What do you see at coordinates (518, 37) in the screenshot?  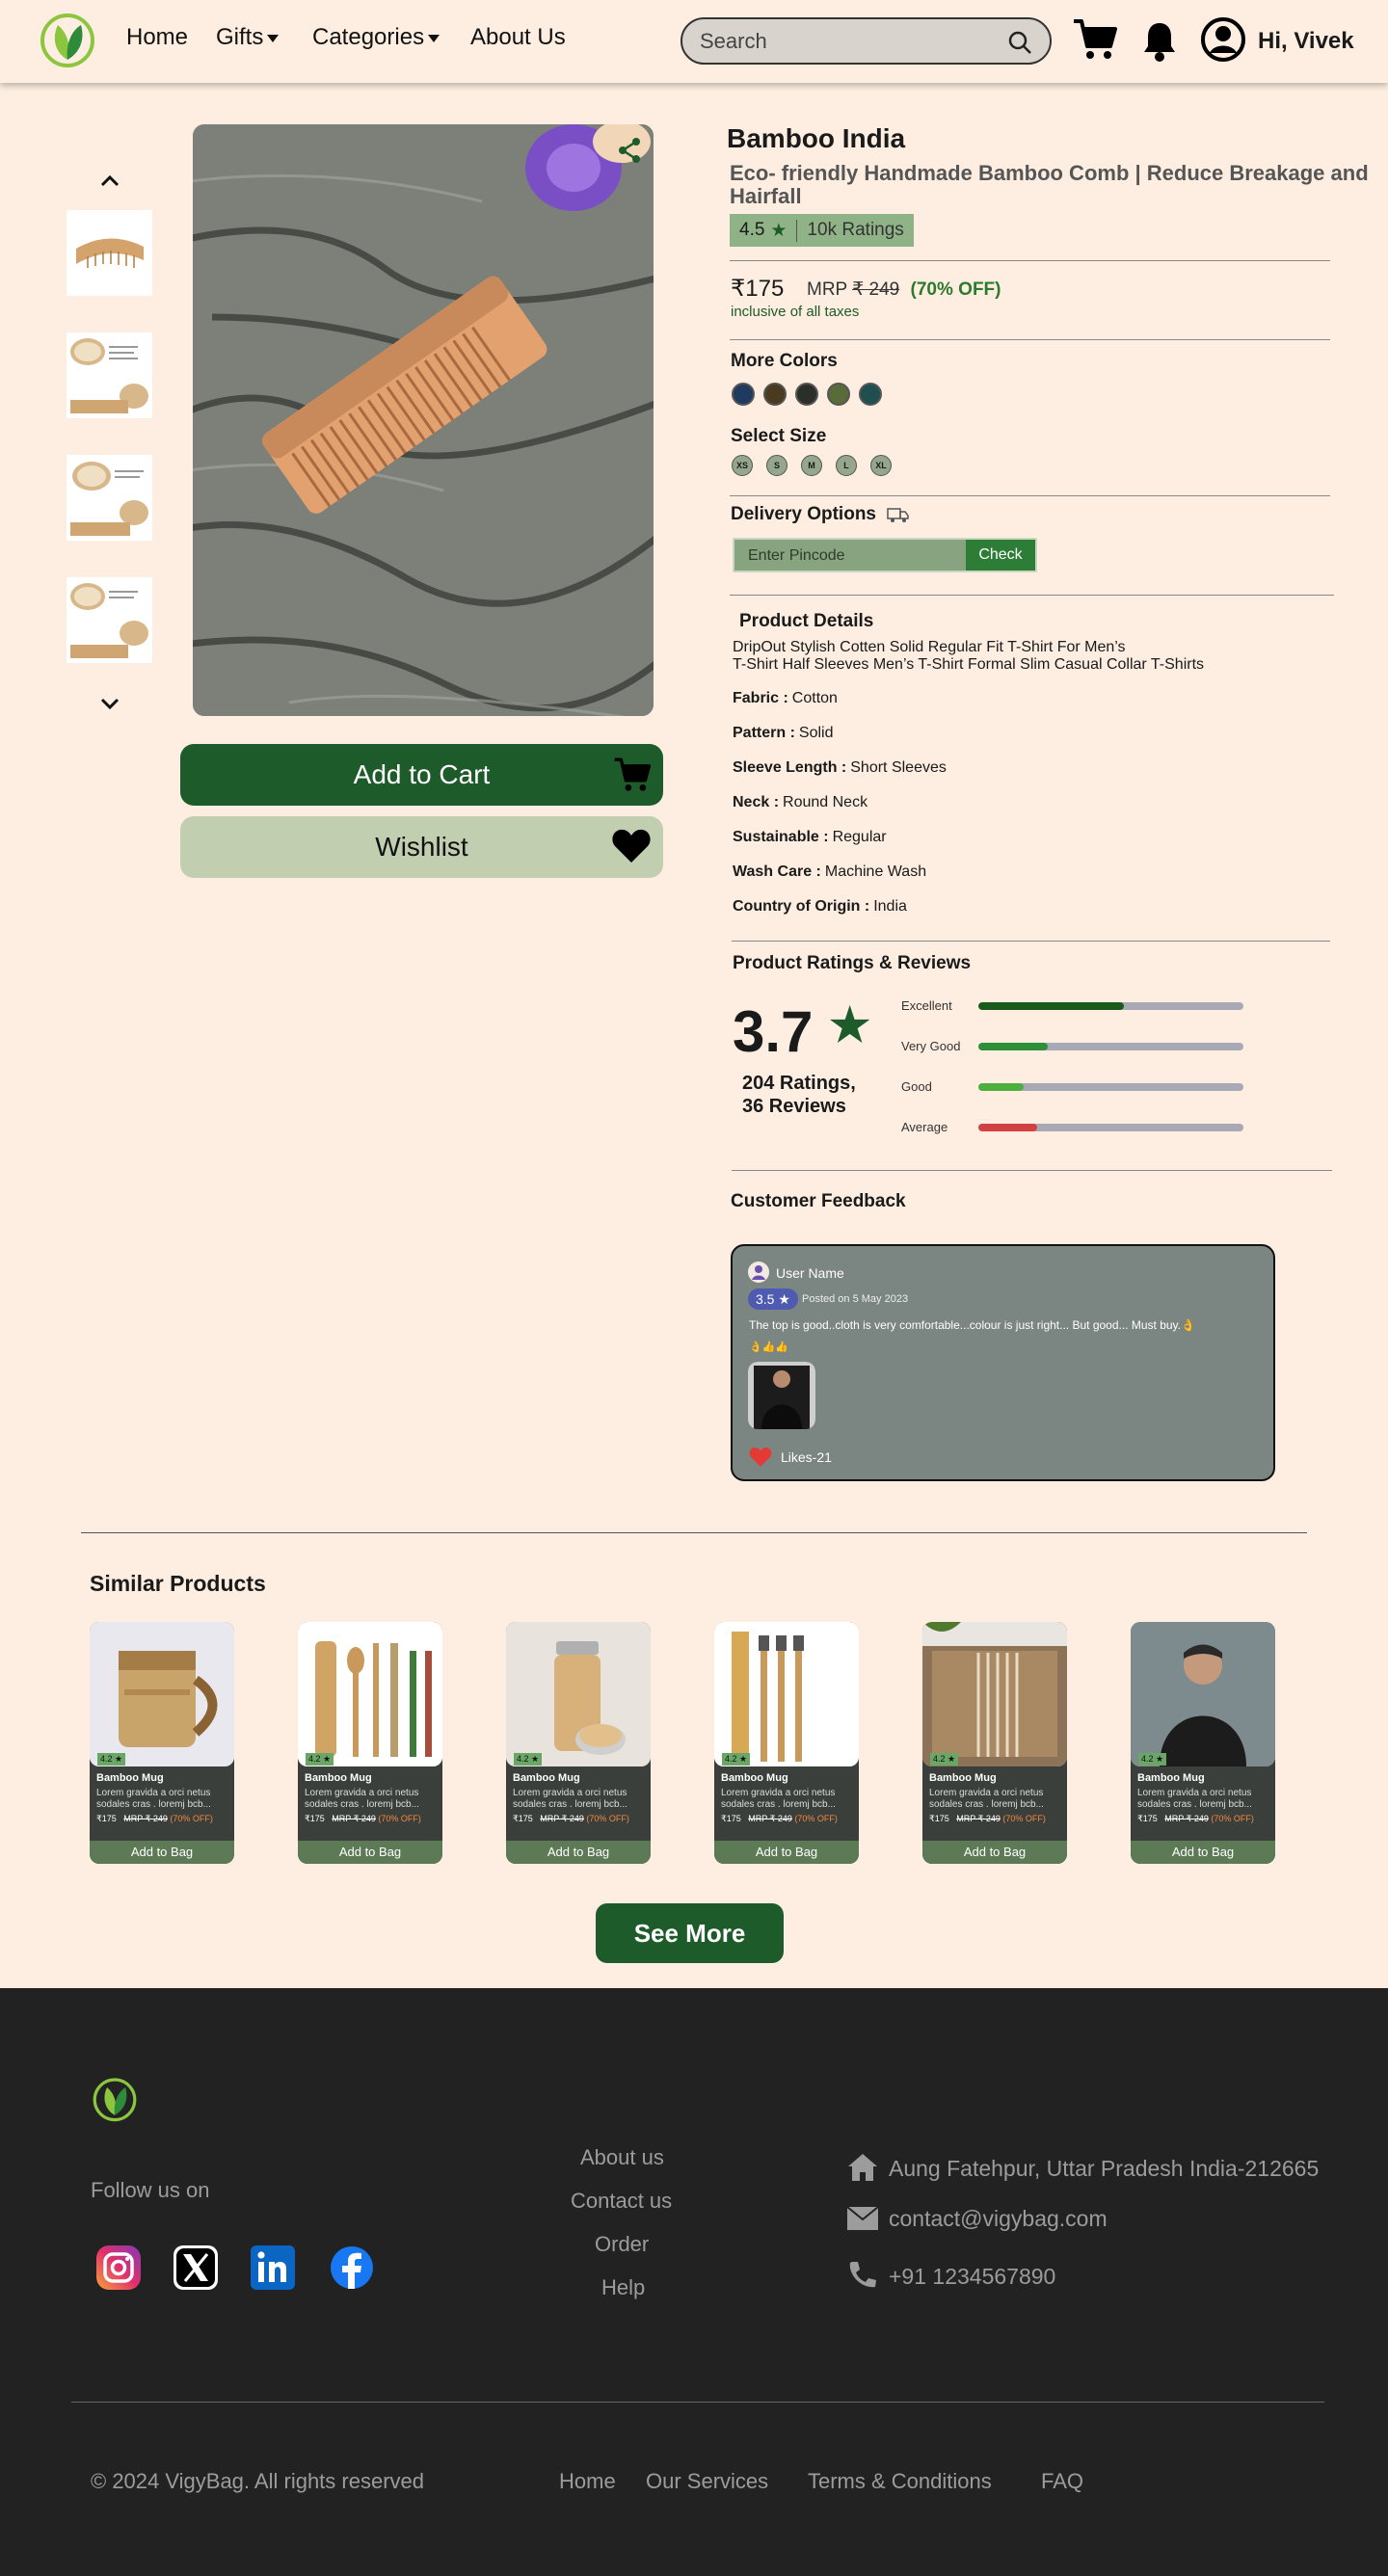 I see `nav-about-link: About Us` at bounding box center [518, 37].